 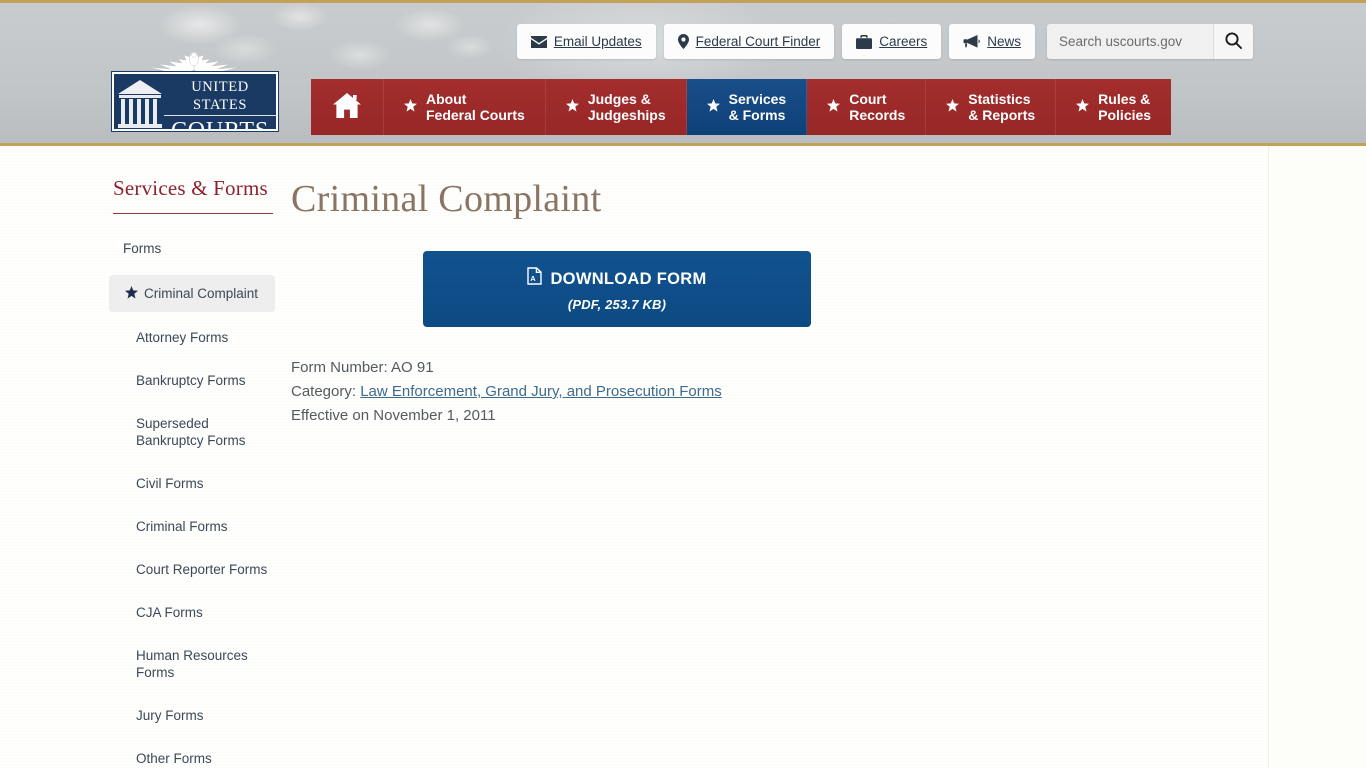 What do you see at coordinates (617, 304) in the screenshot?
I see `download-form-meta: (PDF, 253.7 KB)` at bounding box center [617, 304].